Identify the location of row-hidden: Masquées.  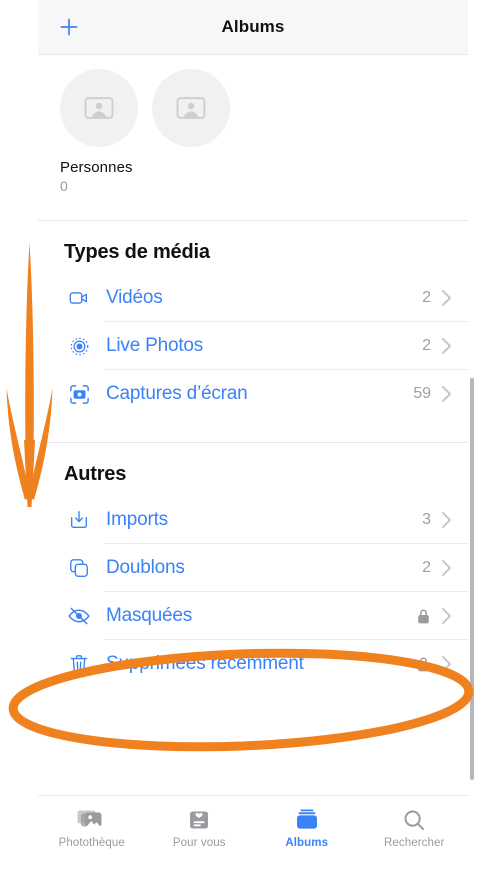
(253, 616).